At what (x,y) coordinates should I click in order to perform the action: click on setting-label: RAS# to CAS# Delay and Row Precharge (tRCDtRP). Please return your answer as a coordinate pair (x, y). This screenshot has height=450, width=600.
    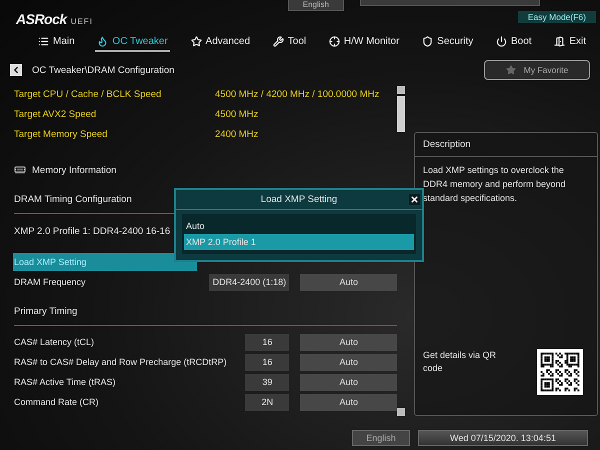
    Looking at the image, I should click on (120, 362).